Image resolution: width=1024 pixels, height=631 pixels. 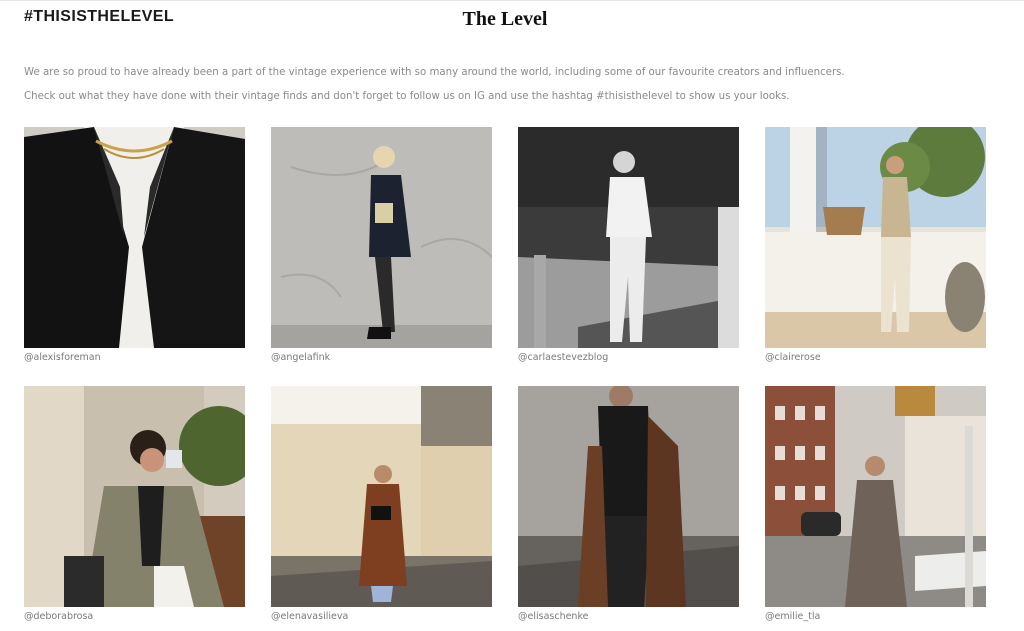 I want to click on gallery-card: @clairerose, so click(x=875, y=247).